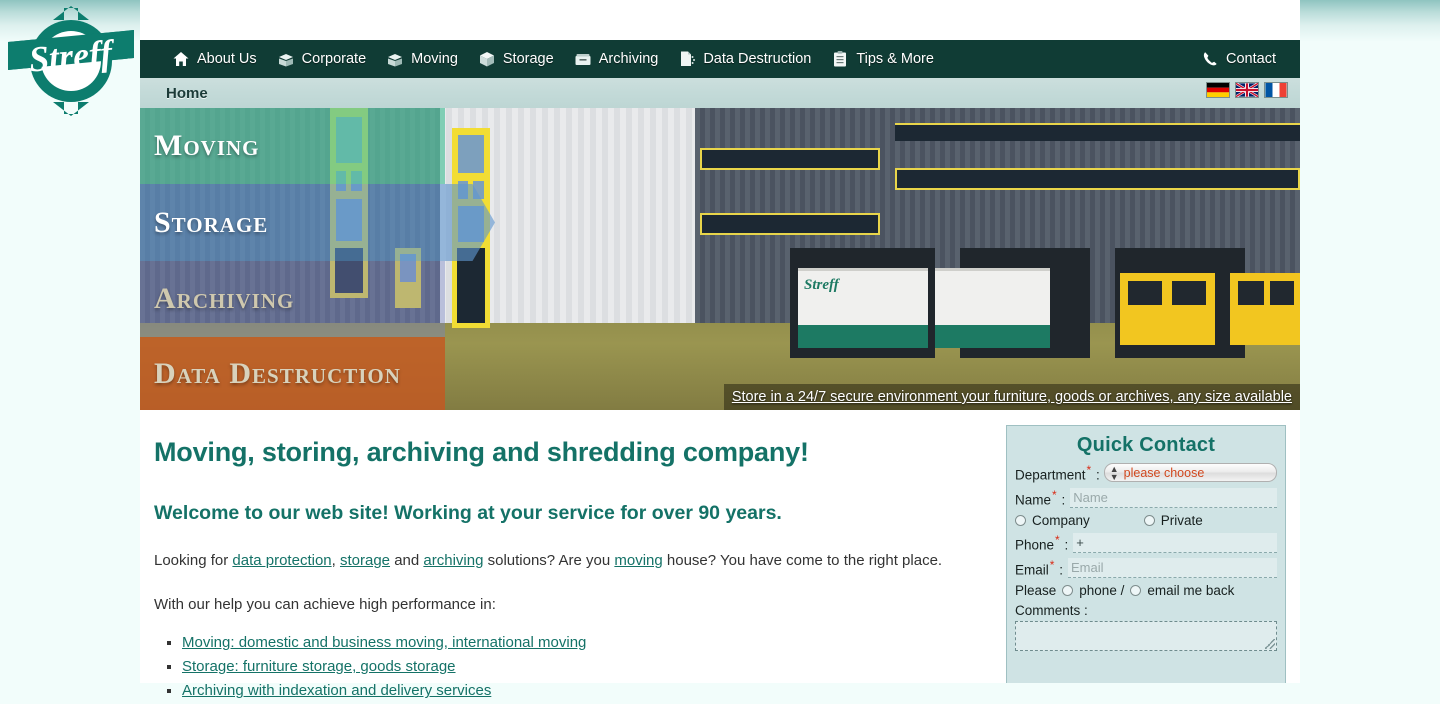 This screenshot has height=704, width=1440. Describe the element at coordinates (365, 560) in the screenshot. I see `link-storage: storage` at that location.